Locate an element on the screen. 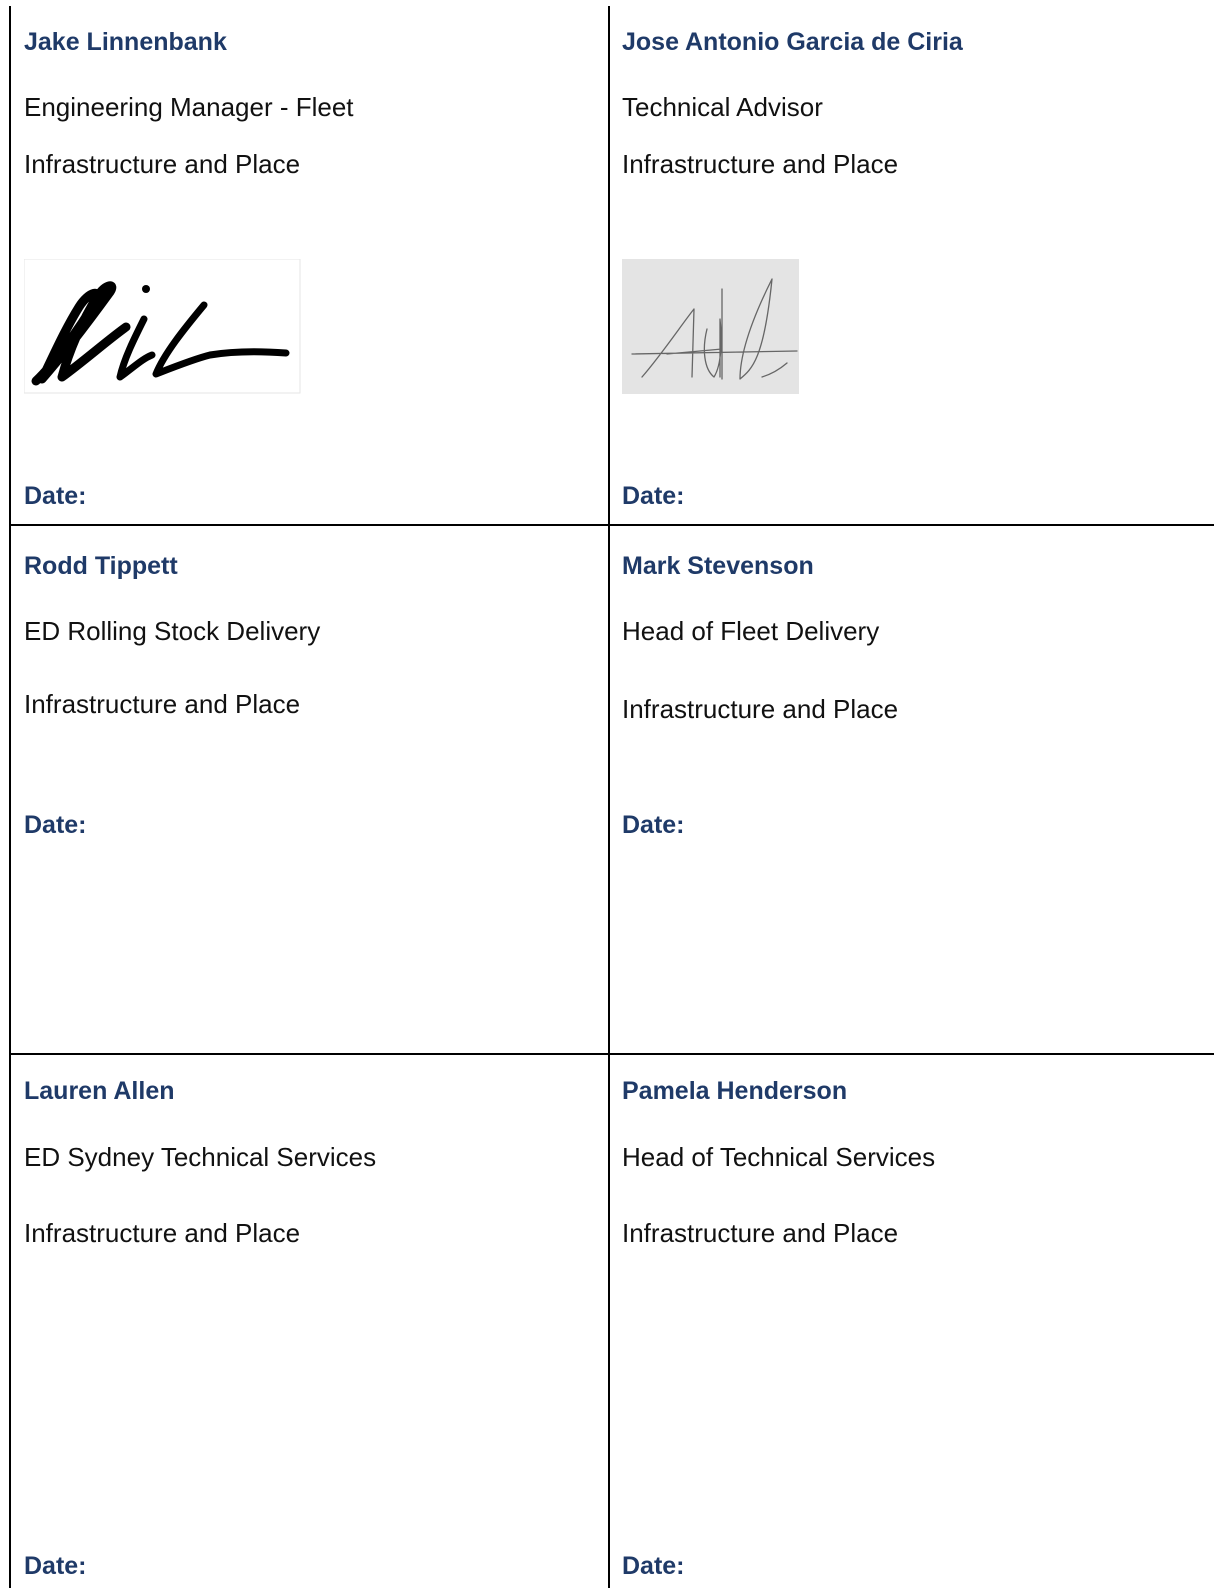 This screenshot has width=1214, height=1588. signatory-title: ED Rolling Stock Delivery is located at coordinates (172, 631).